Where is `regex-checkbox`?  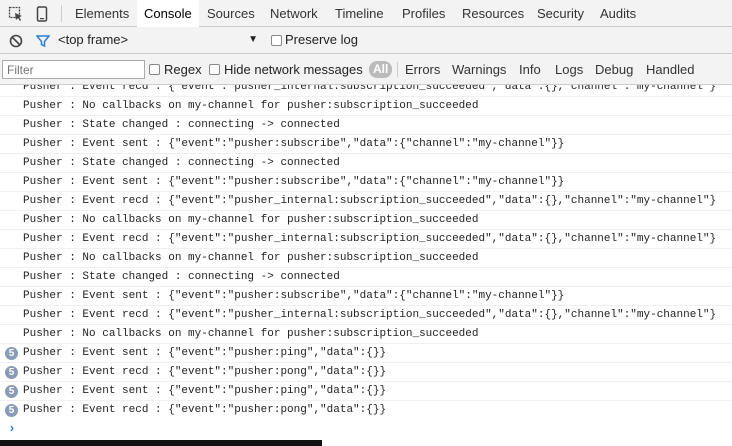
regex-checkbox is located at coordinates (154, 69).